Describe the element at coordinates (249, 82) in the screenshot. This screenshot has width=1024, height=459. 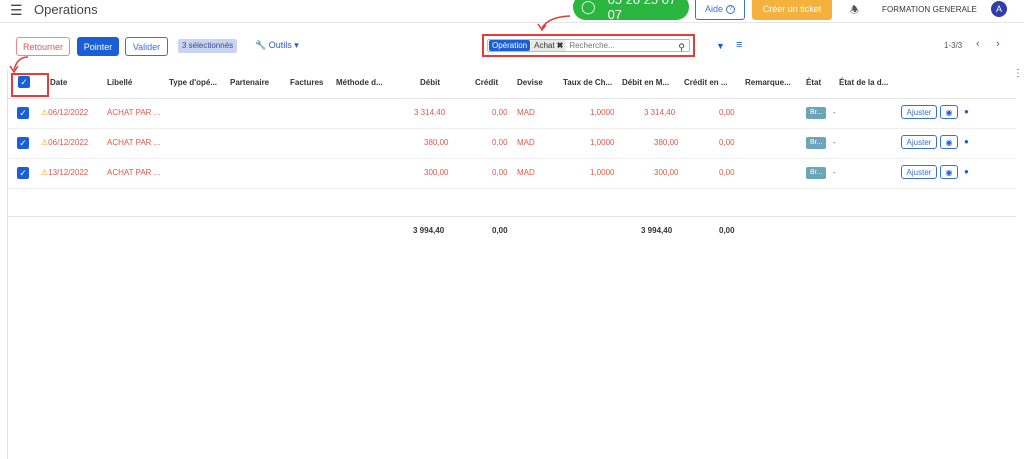
I see `col-partenaire: Partenaire` at that location.